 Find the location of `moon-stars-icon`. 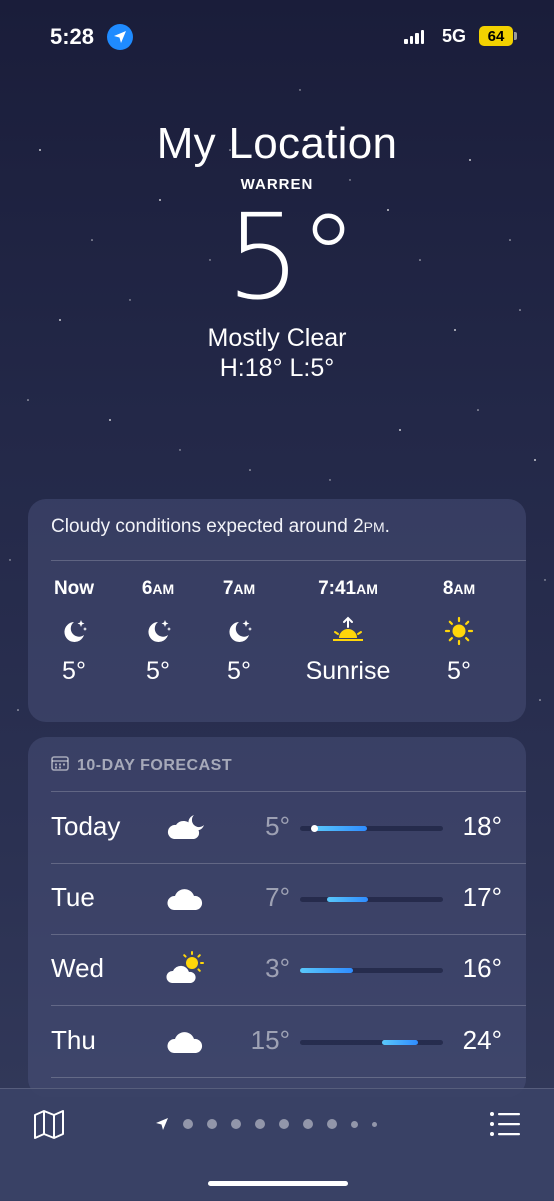

moon-stars-icon is located at coordinates (239, 631).